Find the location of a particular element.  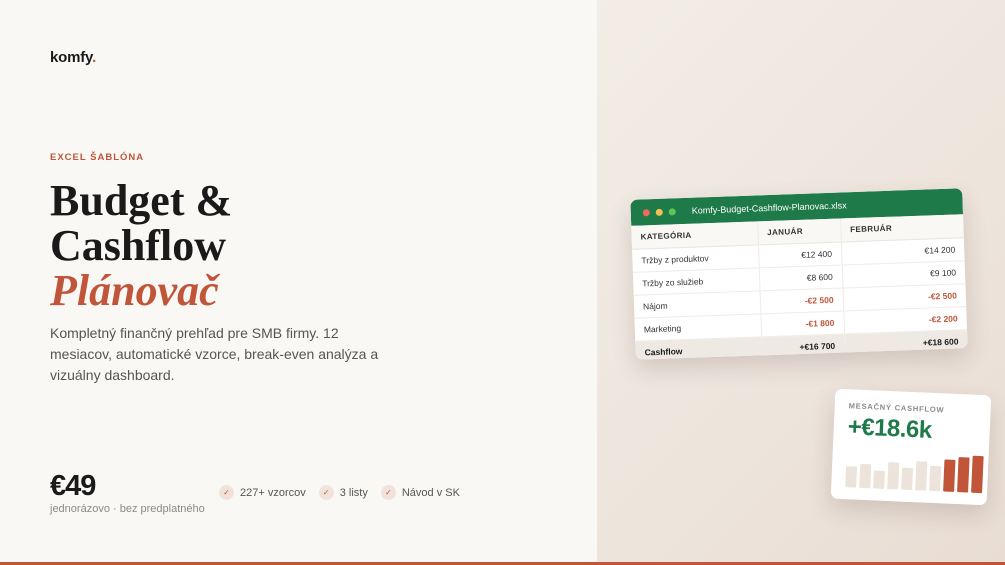

title-line-1: Budget & is located at coordinates (141, 200).